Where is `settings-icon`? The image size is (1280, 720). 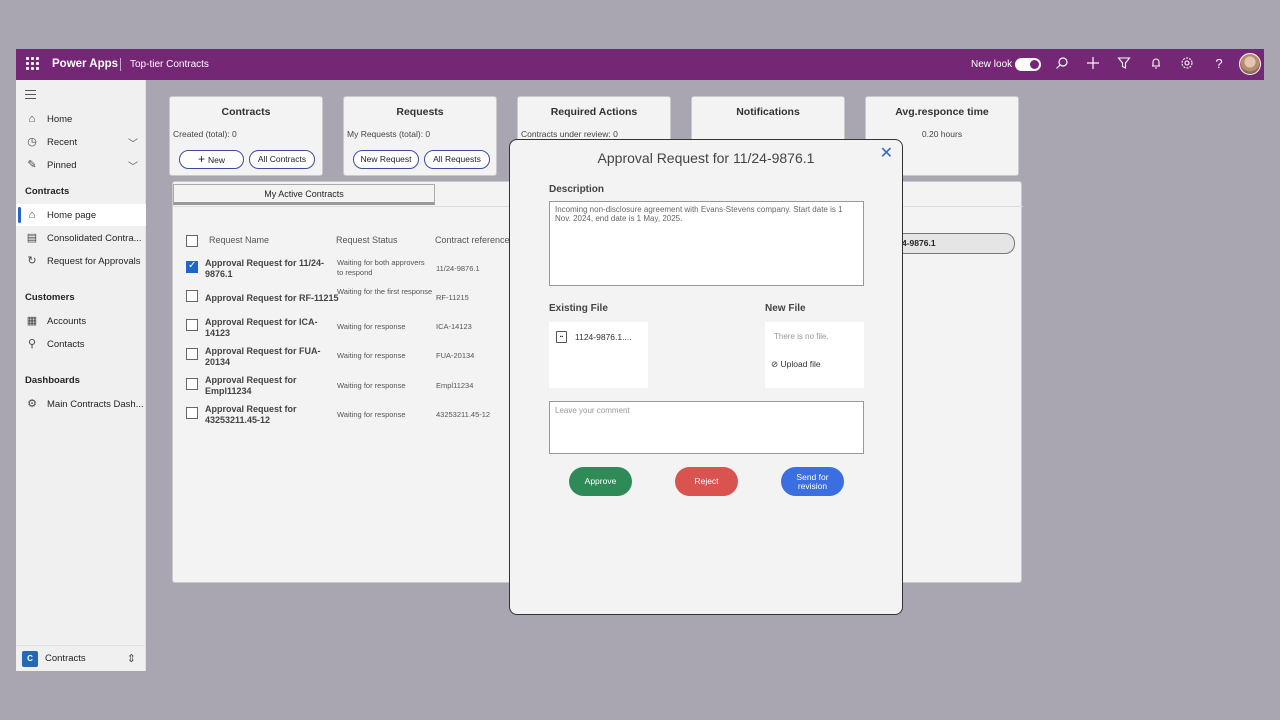 settings-icon is located at coordinates (1187, 64).